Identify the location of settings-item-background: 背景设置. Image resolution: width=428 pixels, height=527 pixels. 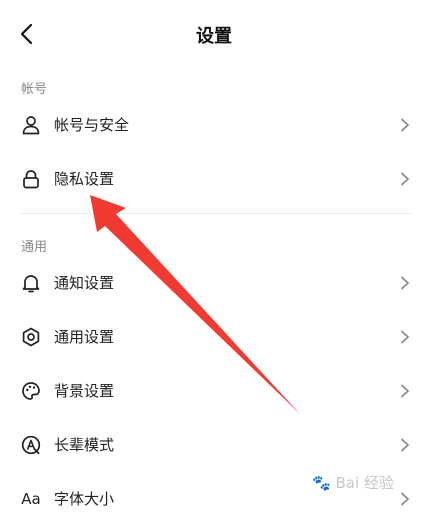
(214, 391).